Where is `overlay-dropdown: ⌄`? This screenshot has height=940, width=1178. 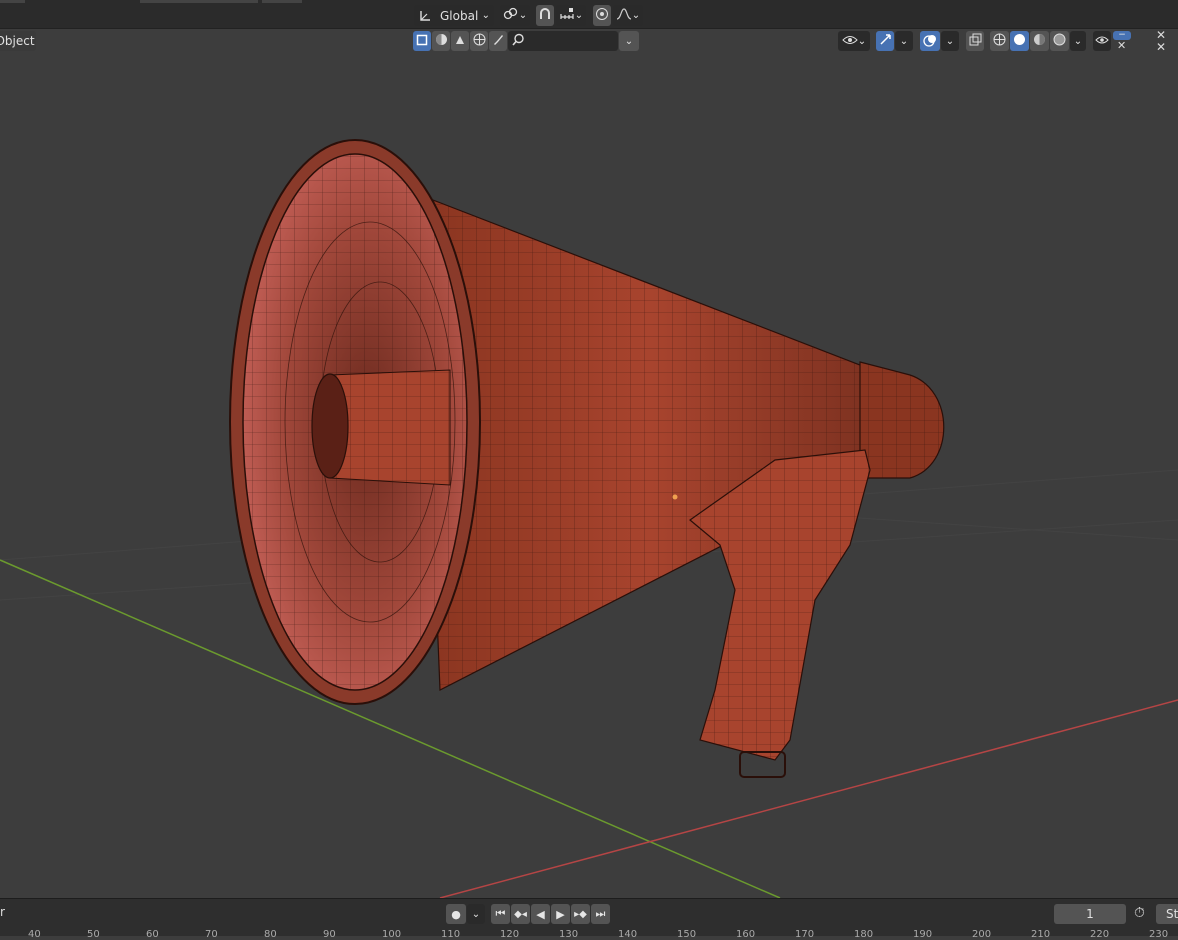 overlay-dropdown: ⌄ is located at coordinates (950, 41).